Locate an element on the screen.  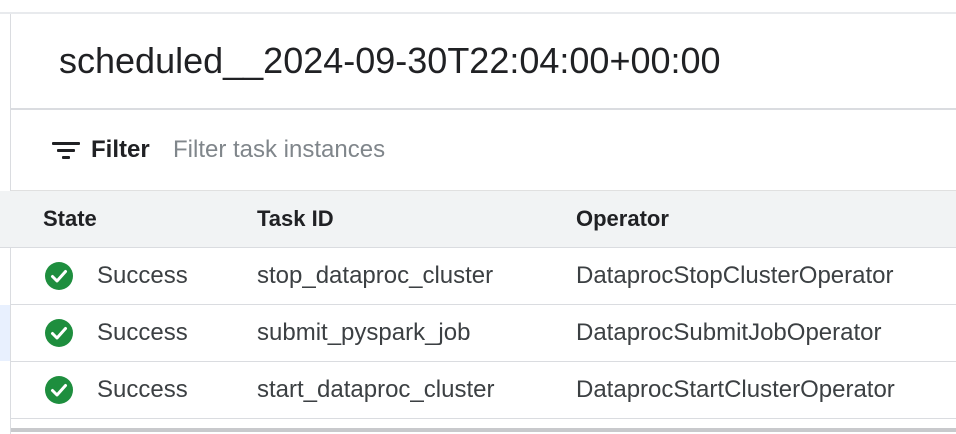
operator-name: DataprocStartClusterOperator is located at coordinates (735, 389).